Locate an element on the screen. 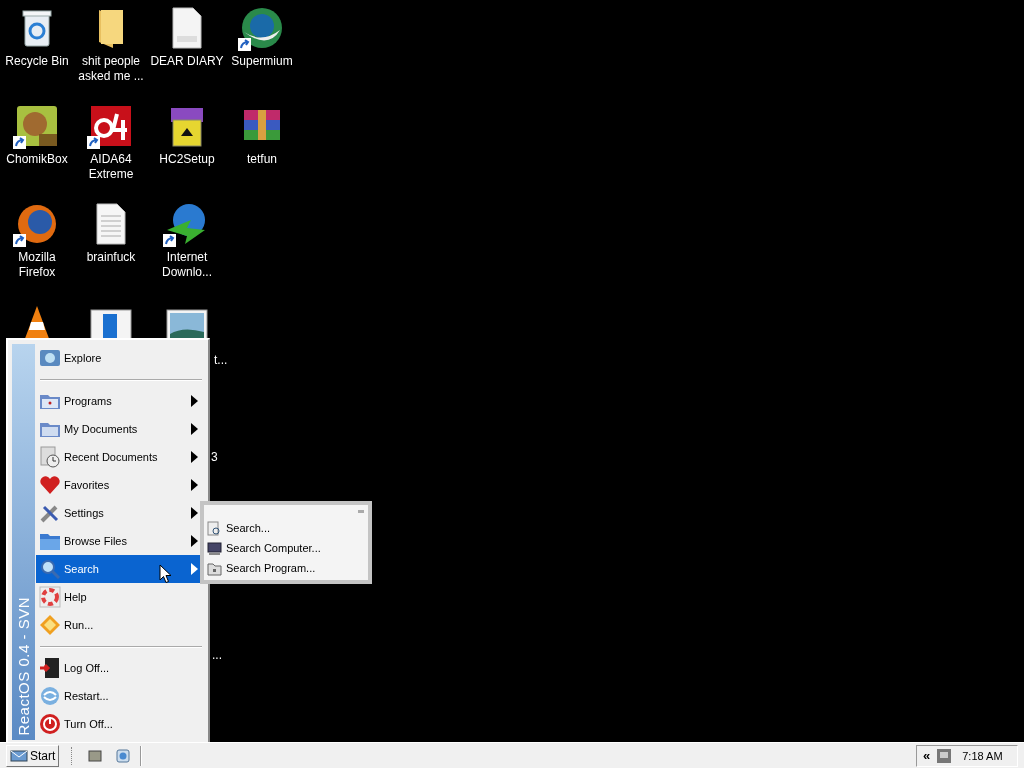 Image resolution: width=1024 pixels, height=768 pixels. circular-arrows-icon is located at coordinates (50, 696).